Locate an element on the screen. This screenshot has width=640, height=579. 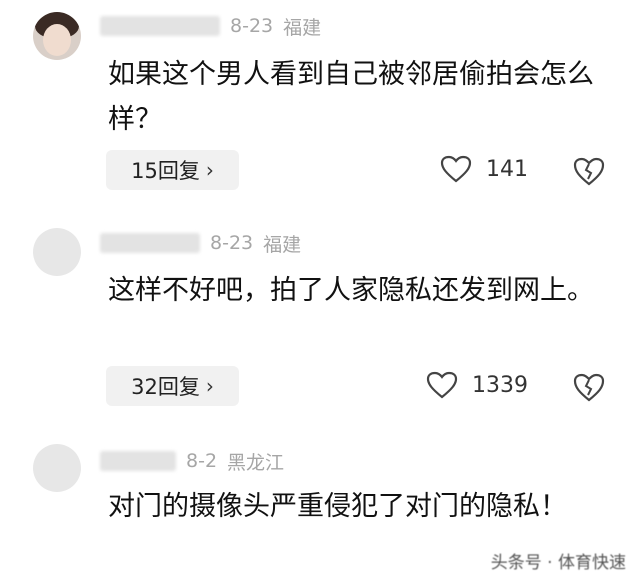
comment-location: 黑龙江 is located at coordinates (256, 462).